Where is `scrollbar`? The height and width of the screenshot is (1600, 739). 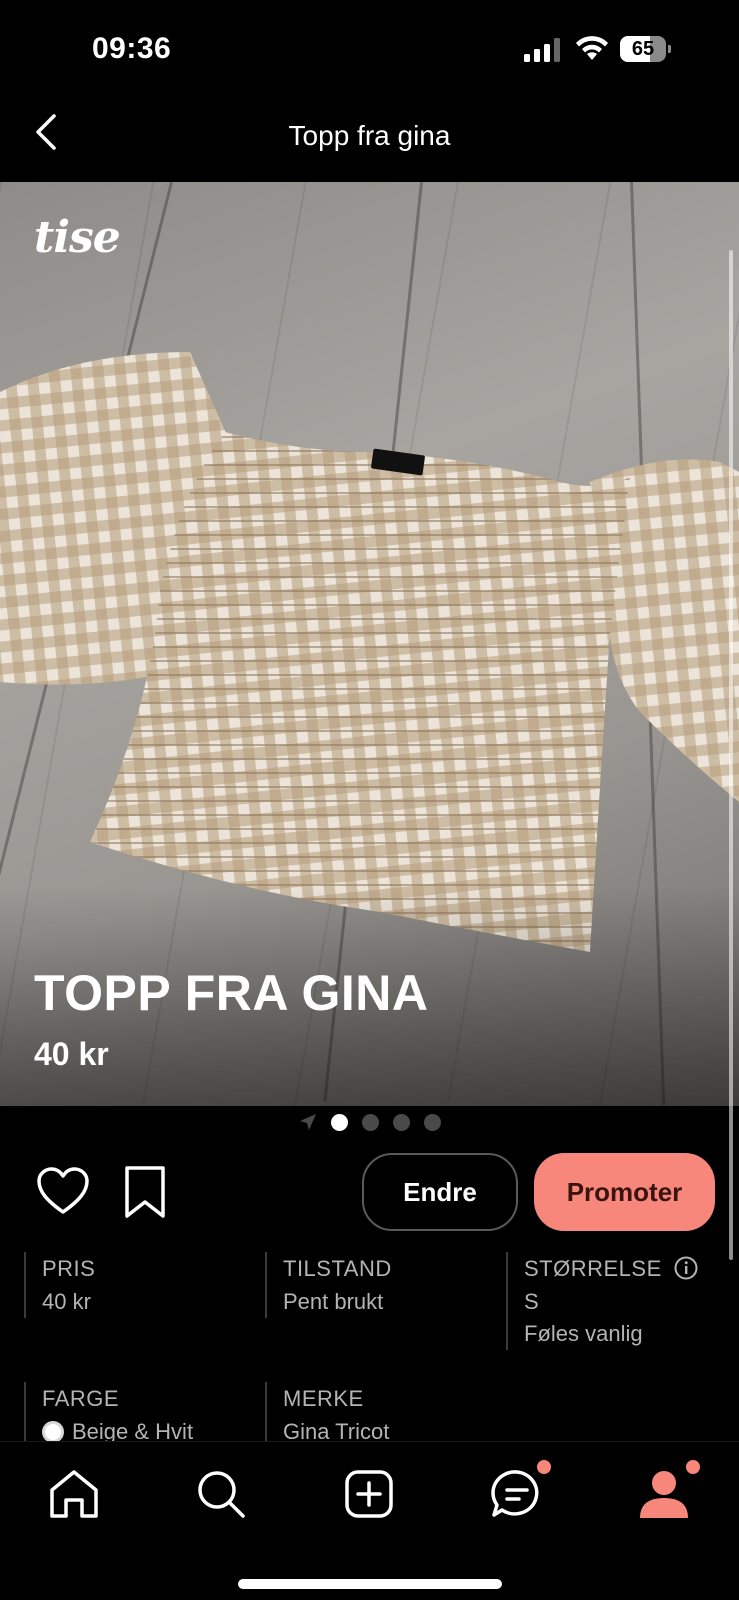 scrollbar is located at coordinates (731, 755).